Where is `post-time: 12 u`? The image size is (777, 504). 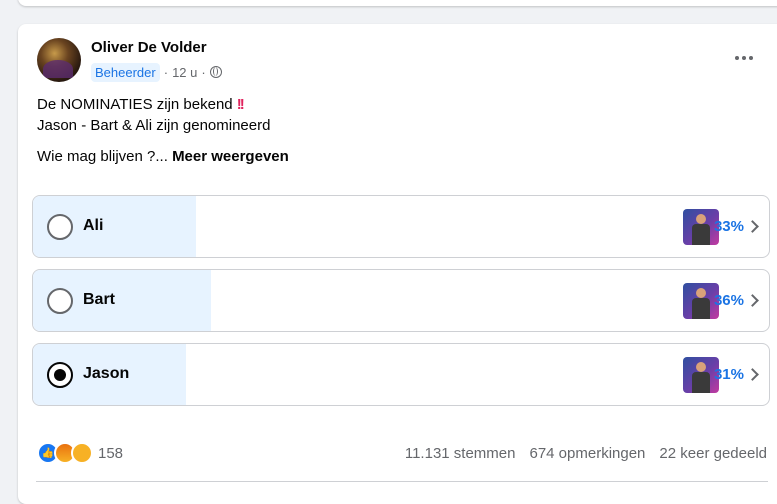
post-time: 12 u is located at coordinates (184, 72).